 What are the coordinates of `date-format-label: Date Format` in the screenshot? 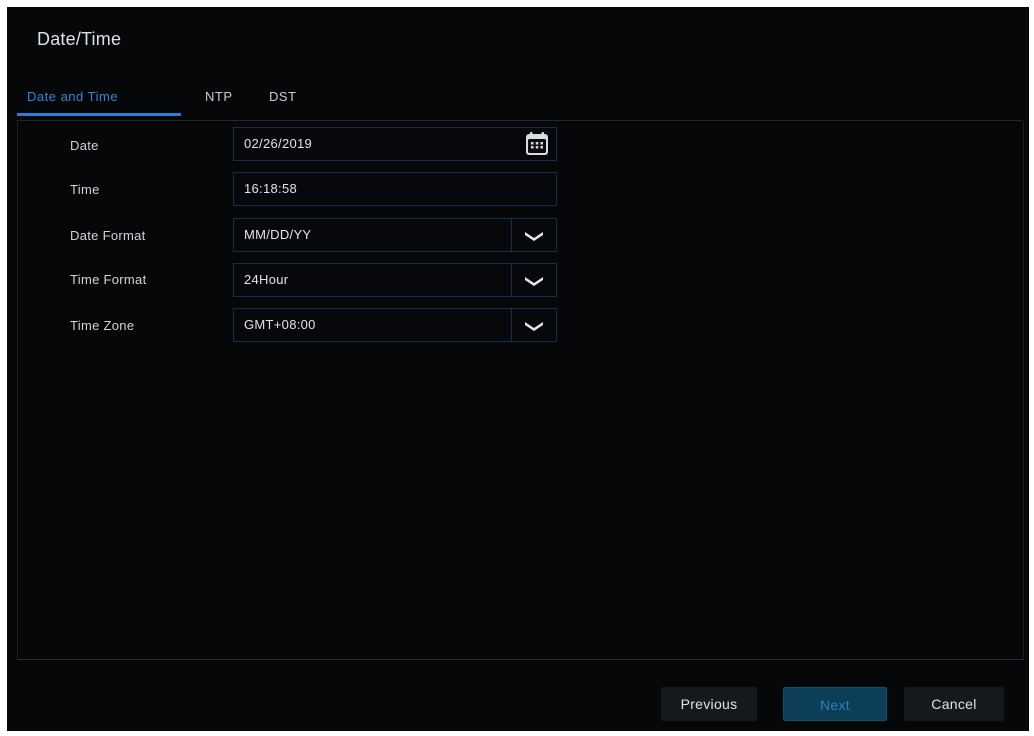 It's located at (108, 235).